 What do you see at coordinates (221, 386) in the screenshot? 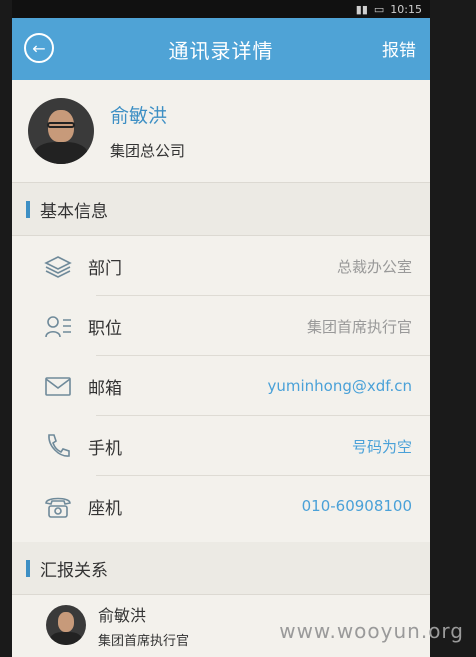
I see `field-row-email: 邮箱 yuminhong@xdf.cn` at bounding box center [221, 386].